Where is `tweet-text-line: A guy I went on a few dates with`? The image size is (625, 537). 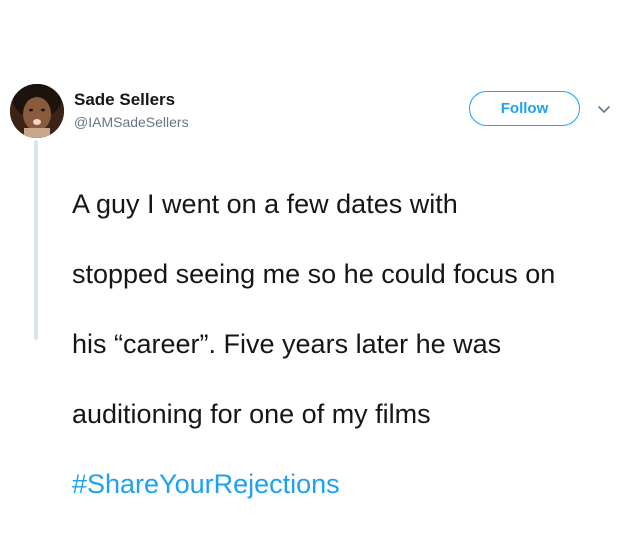 tweet-text-line: A guy I went on a few dates with is located at coordinates (265, 204).